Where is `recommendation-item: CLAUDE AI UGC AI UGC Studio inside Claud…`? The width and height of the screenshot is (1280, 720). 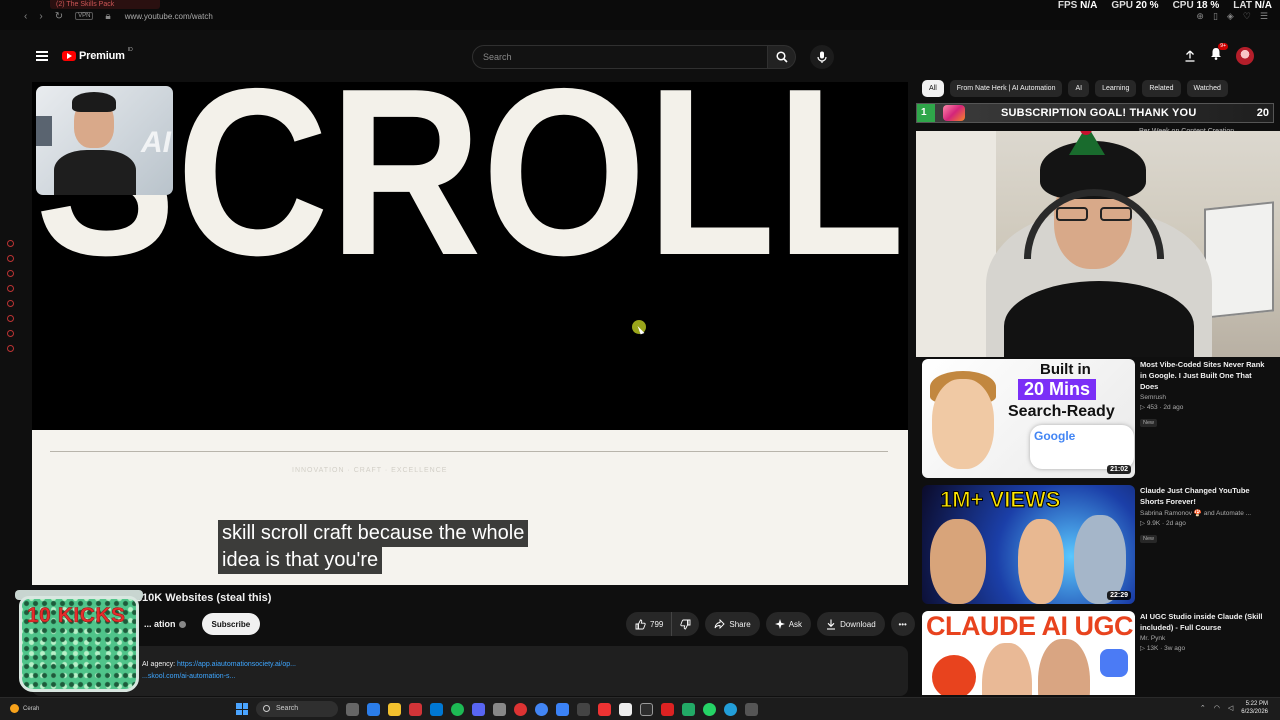
recommendation-item: CLAUDE AI UGC AI UGC Studio inside Claud… is located at coordinates (1097, 653).